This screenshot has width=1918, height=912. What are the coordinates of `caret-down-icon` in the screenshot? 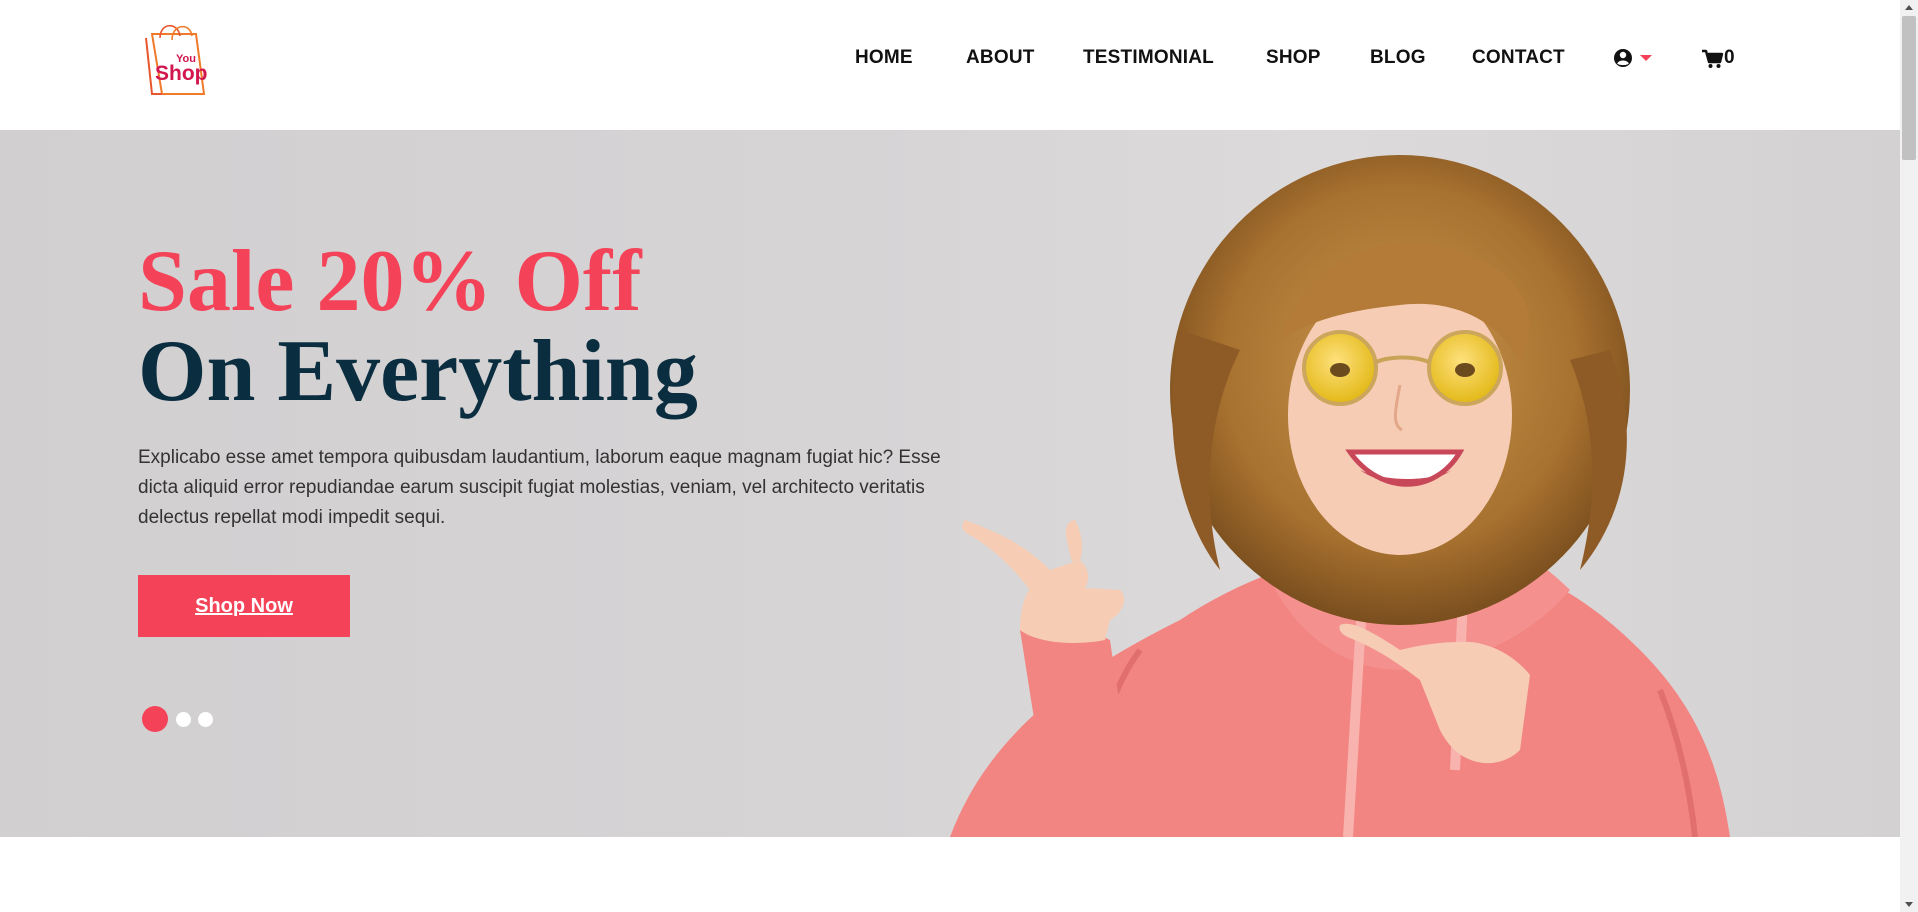 It's located at (1646, 58).